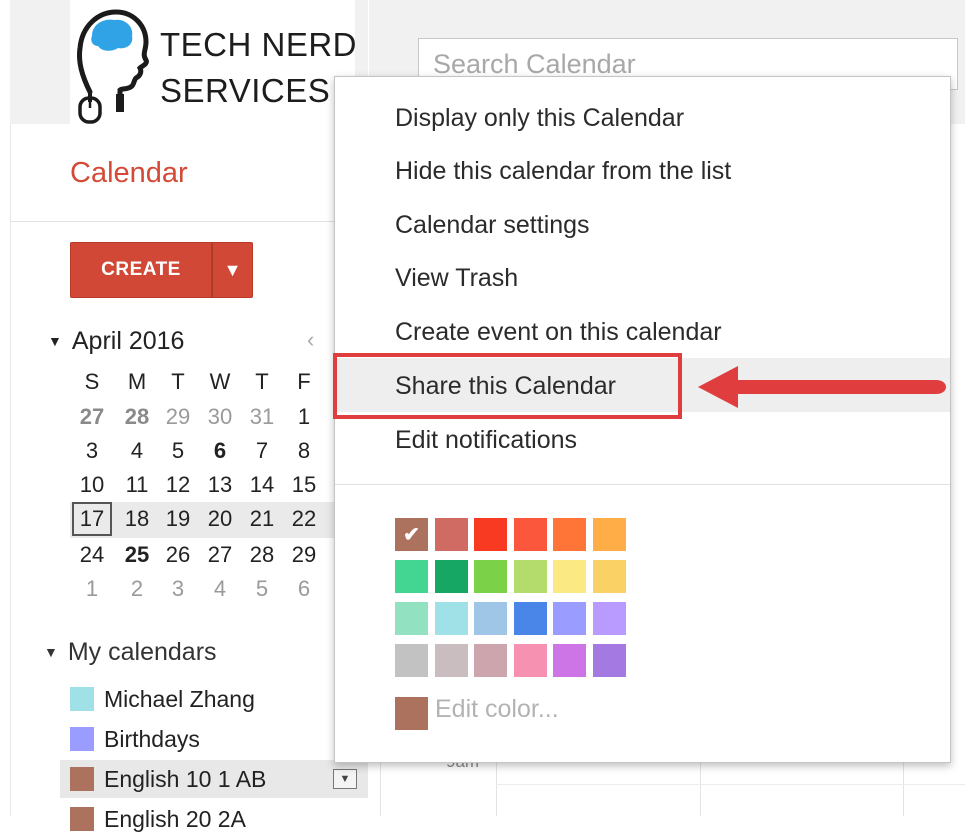 This screenshot has width=965, height=838. What do you see at coordinates (92, 519) in the screenshot?
I see `today-indicator` at bounding box center [92, 519].